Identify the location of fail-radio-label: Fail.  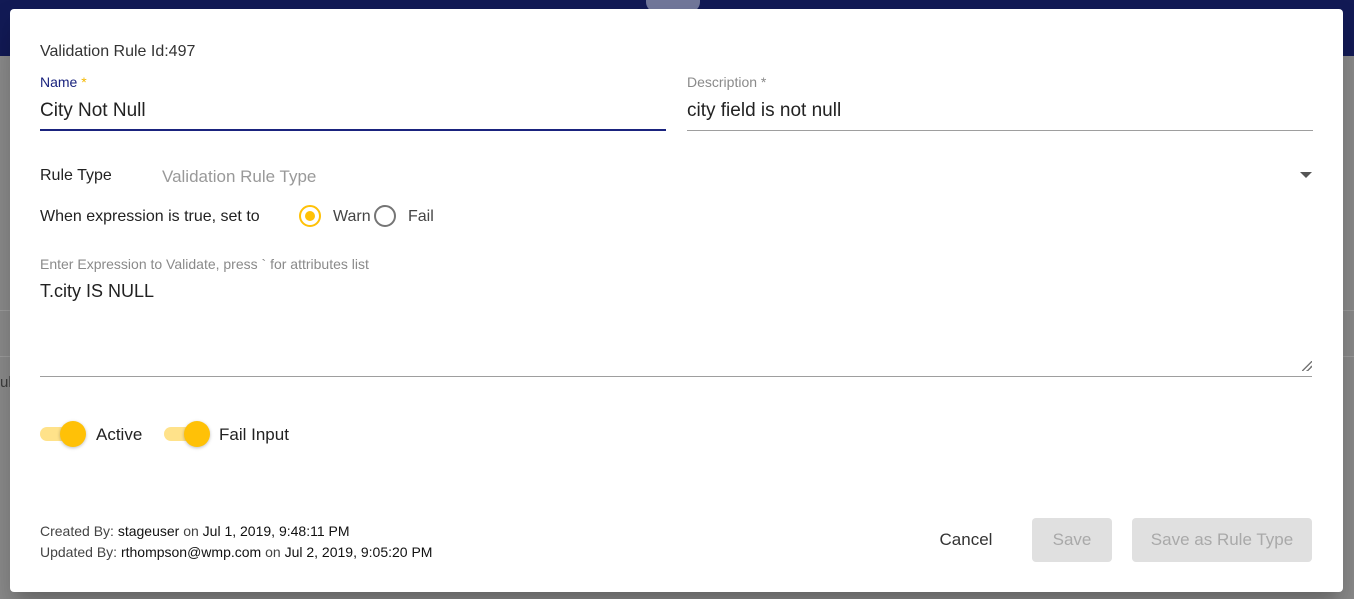
(421, 217).